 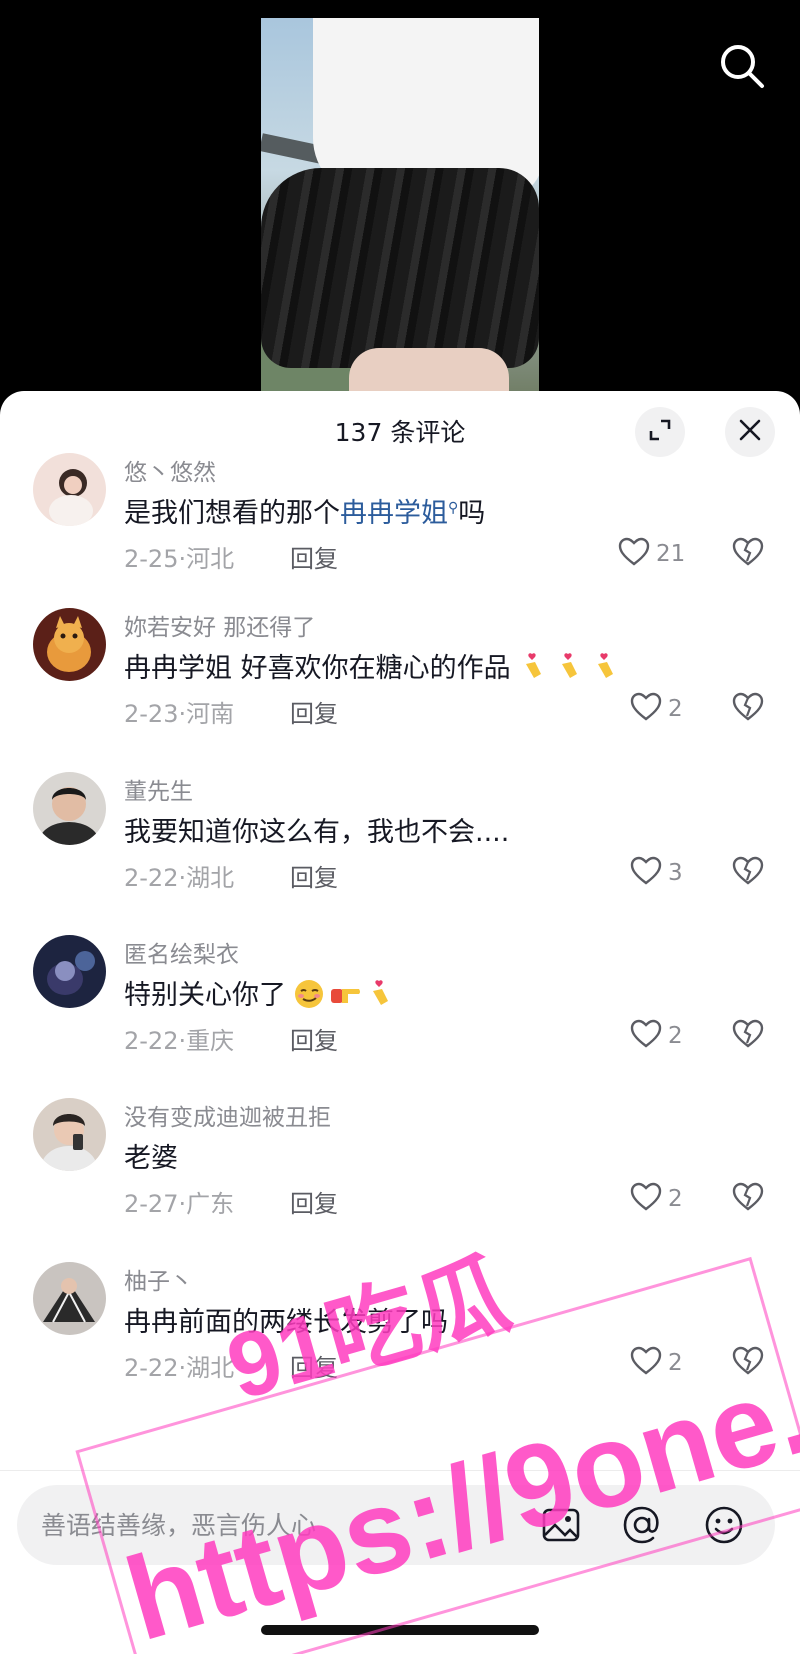 What do you see at coordinates (371, 665) in the screenshot?
I see `comment-text: 冉冉学姐 好喜欢你在糖心的作品` at bounding box center [371, 665].